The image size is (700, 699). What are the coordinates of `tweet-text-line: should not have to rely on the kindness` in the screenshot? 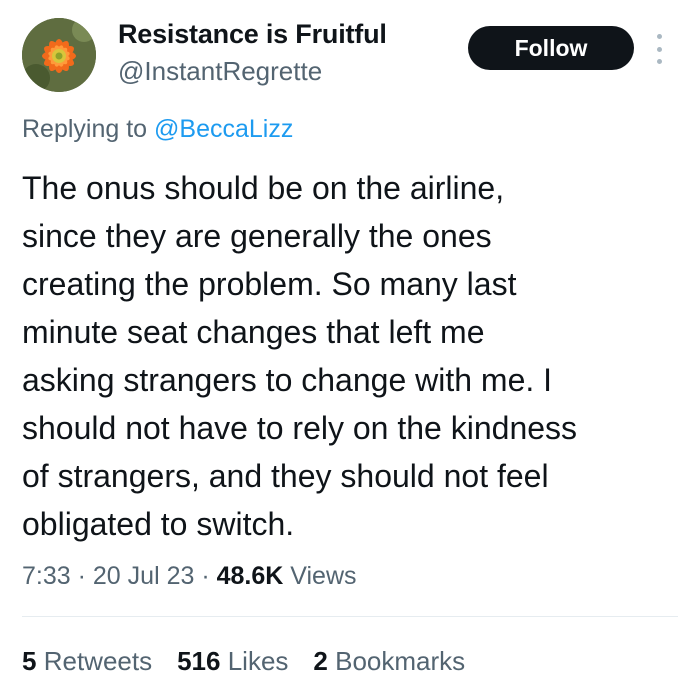 It's located at (300, 428).